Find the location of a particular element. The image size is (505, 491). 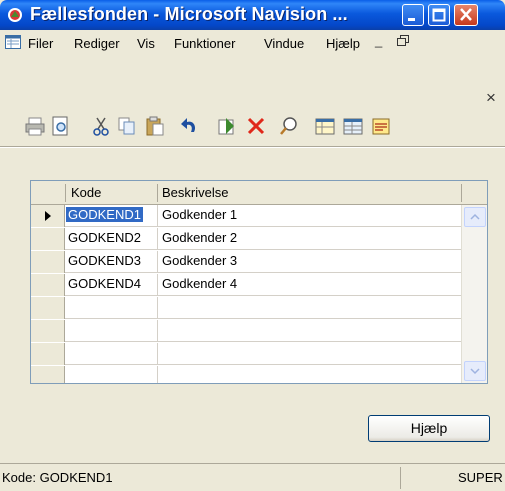

report-button is located at coordinates (381, 126).